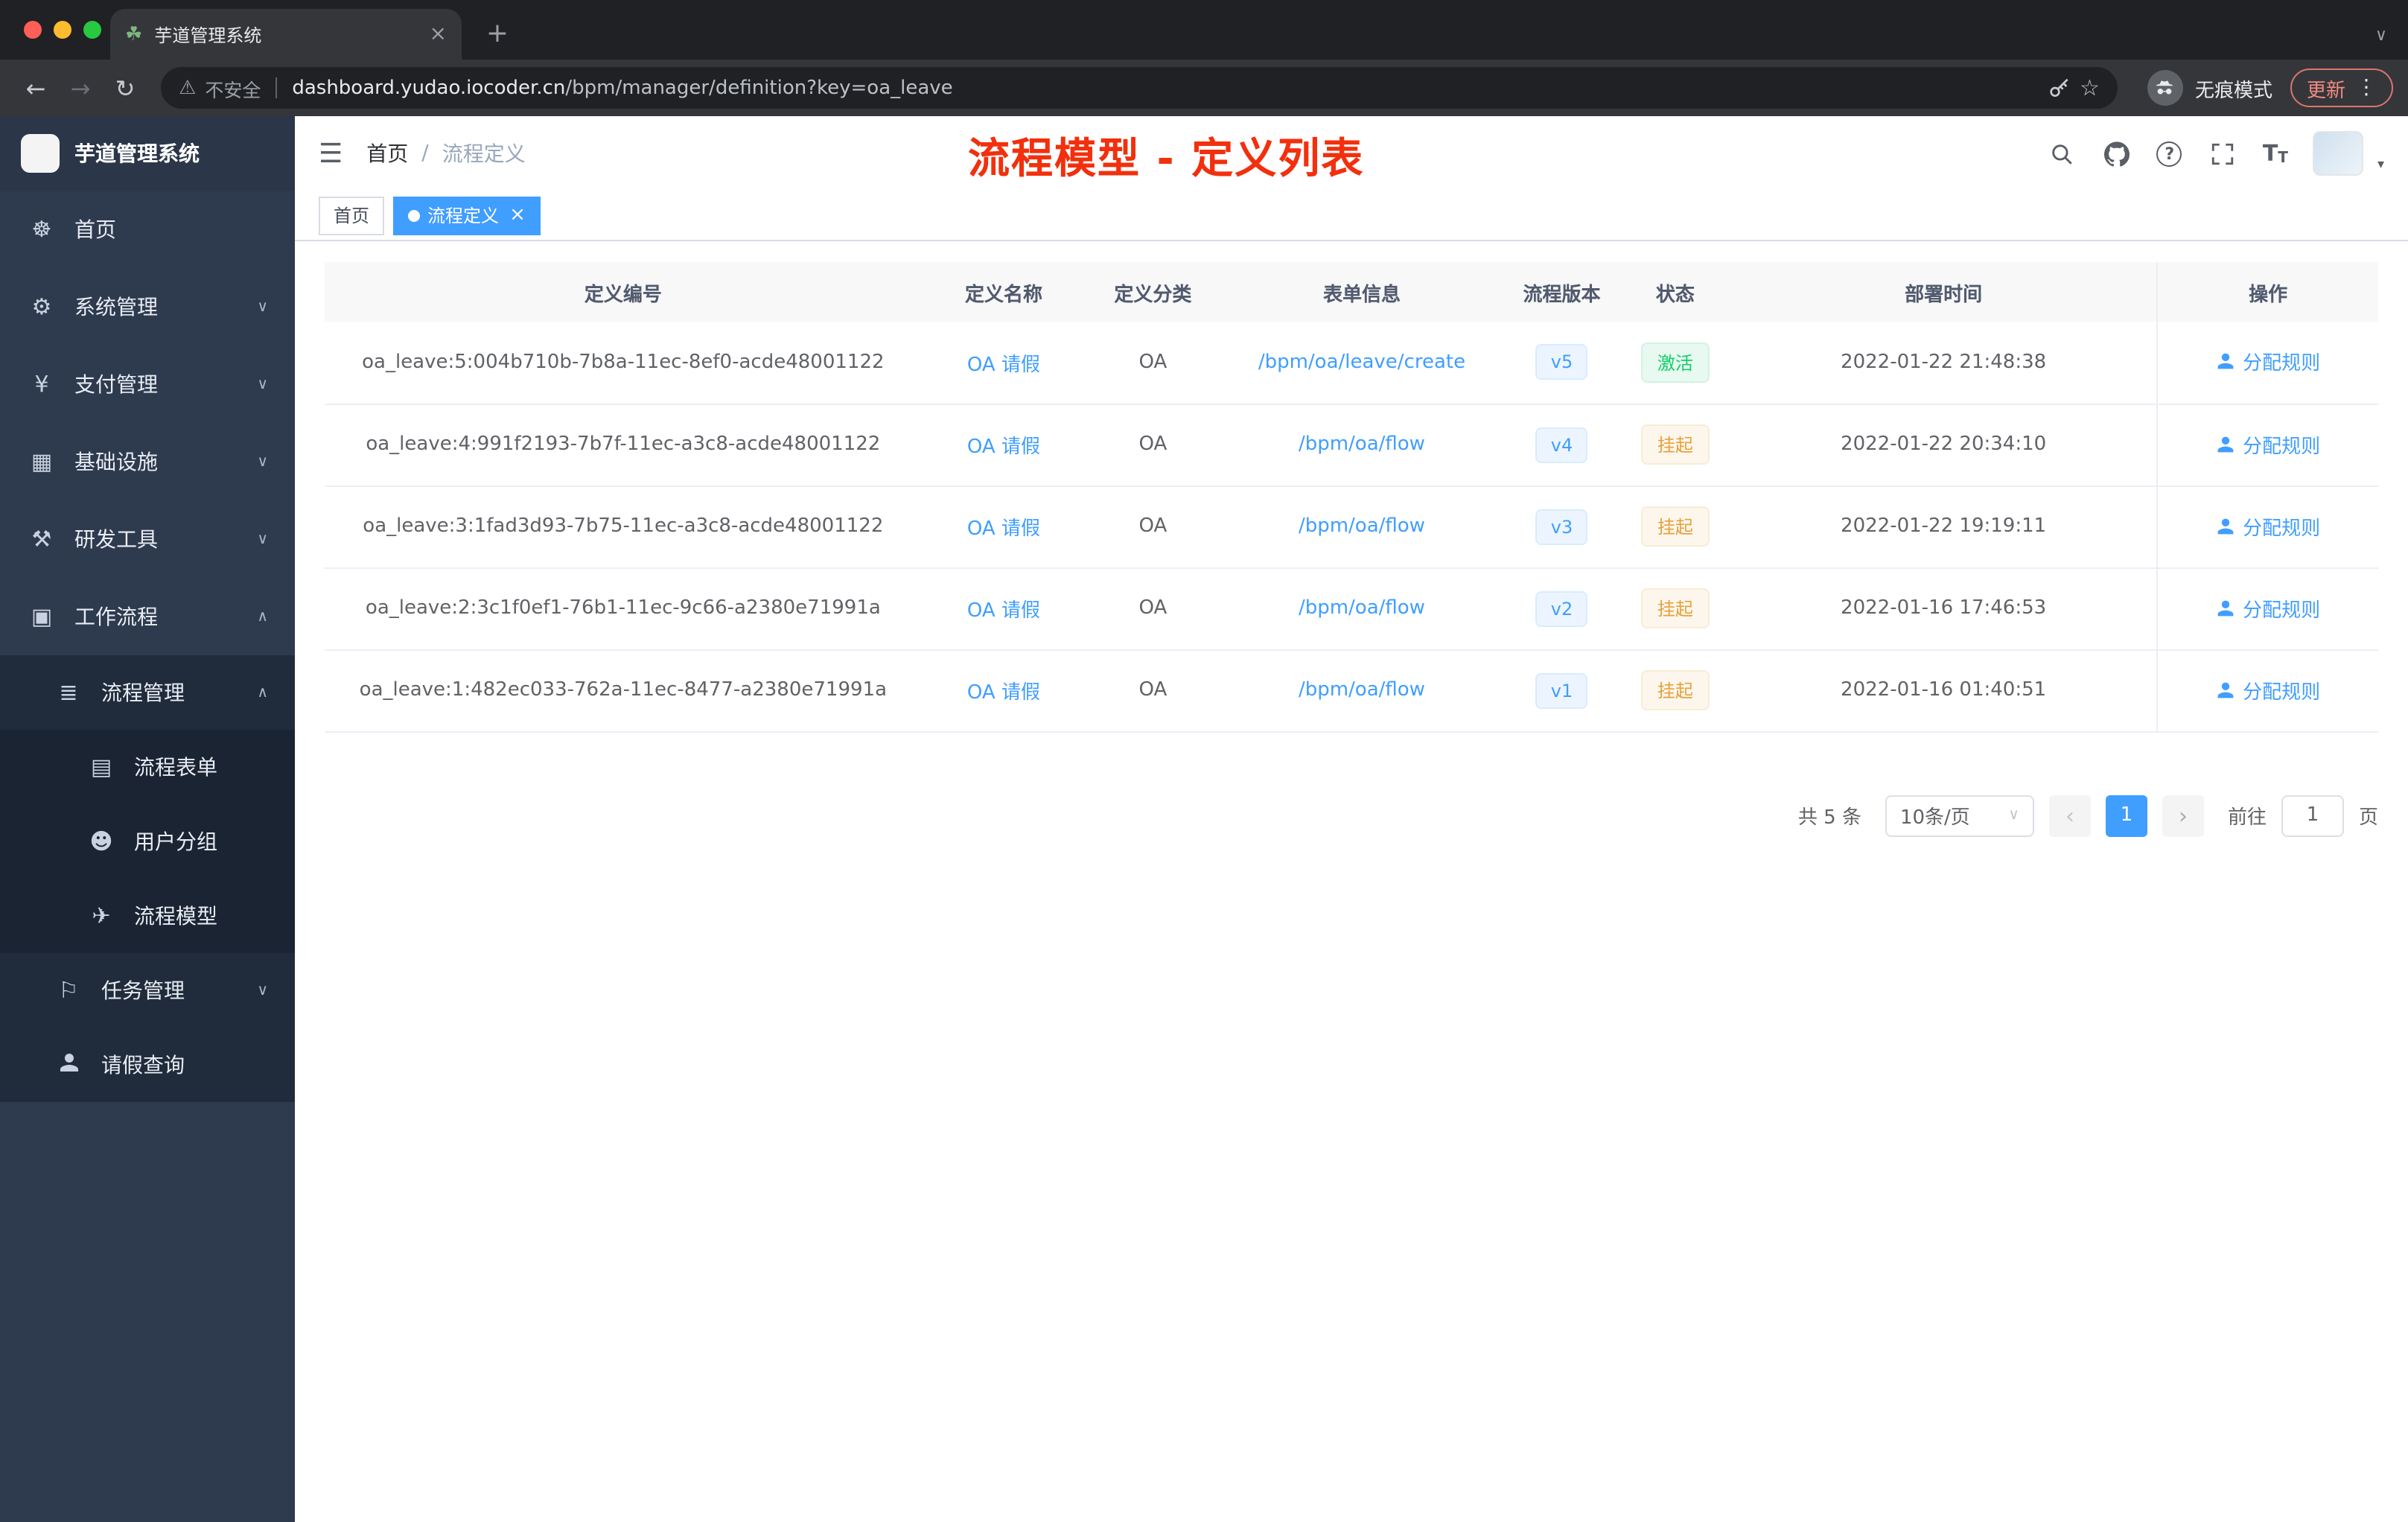 This screenshot has width=2408, height=1522. What do you see at coordinates (92, 30) in the screenshot?
I see `window-zoom-button` at bounding box center [92, 30].